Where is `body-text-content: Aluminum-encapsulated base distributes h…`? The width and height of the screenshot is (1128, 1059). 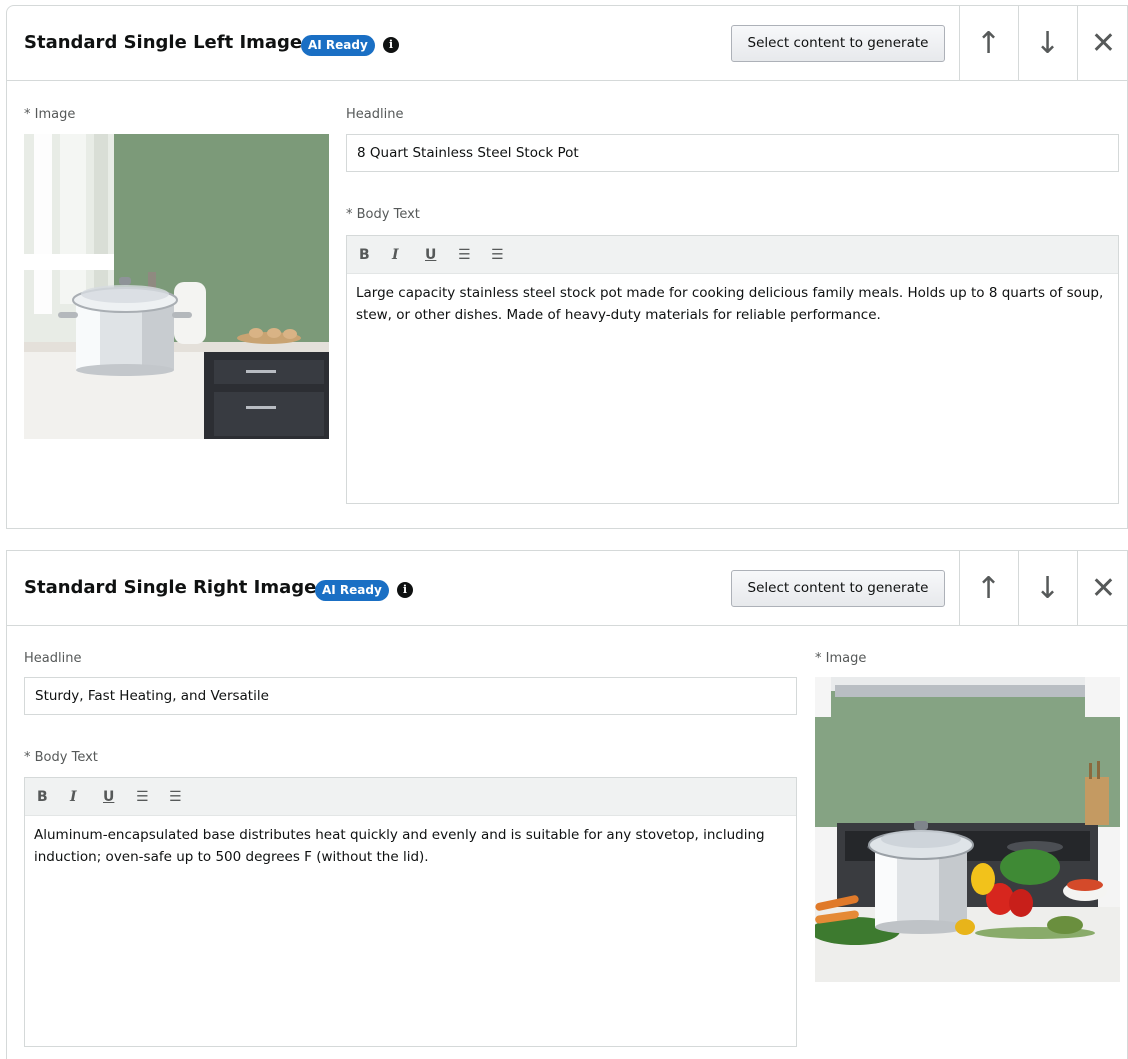
body-text-content: Aluminum-encapsulated base distributes h… is located at coordinates (410, 846).